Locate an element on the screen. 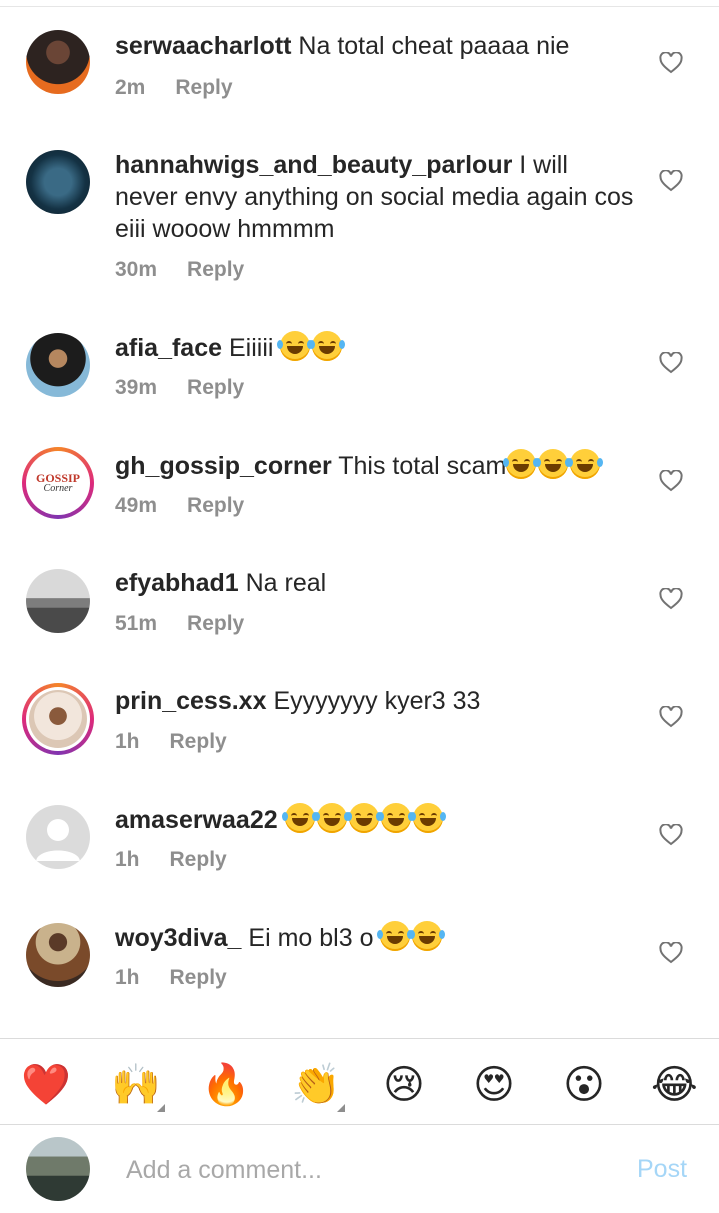 The width and height of the screenshot is (719, 1213). comment-username: afia_face is located at coordinates (168, 348).